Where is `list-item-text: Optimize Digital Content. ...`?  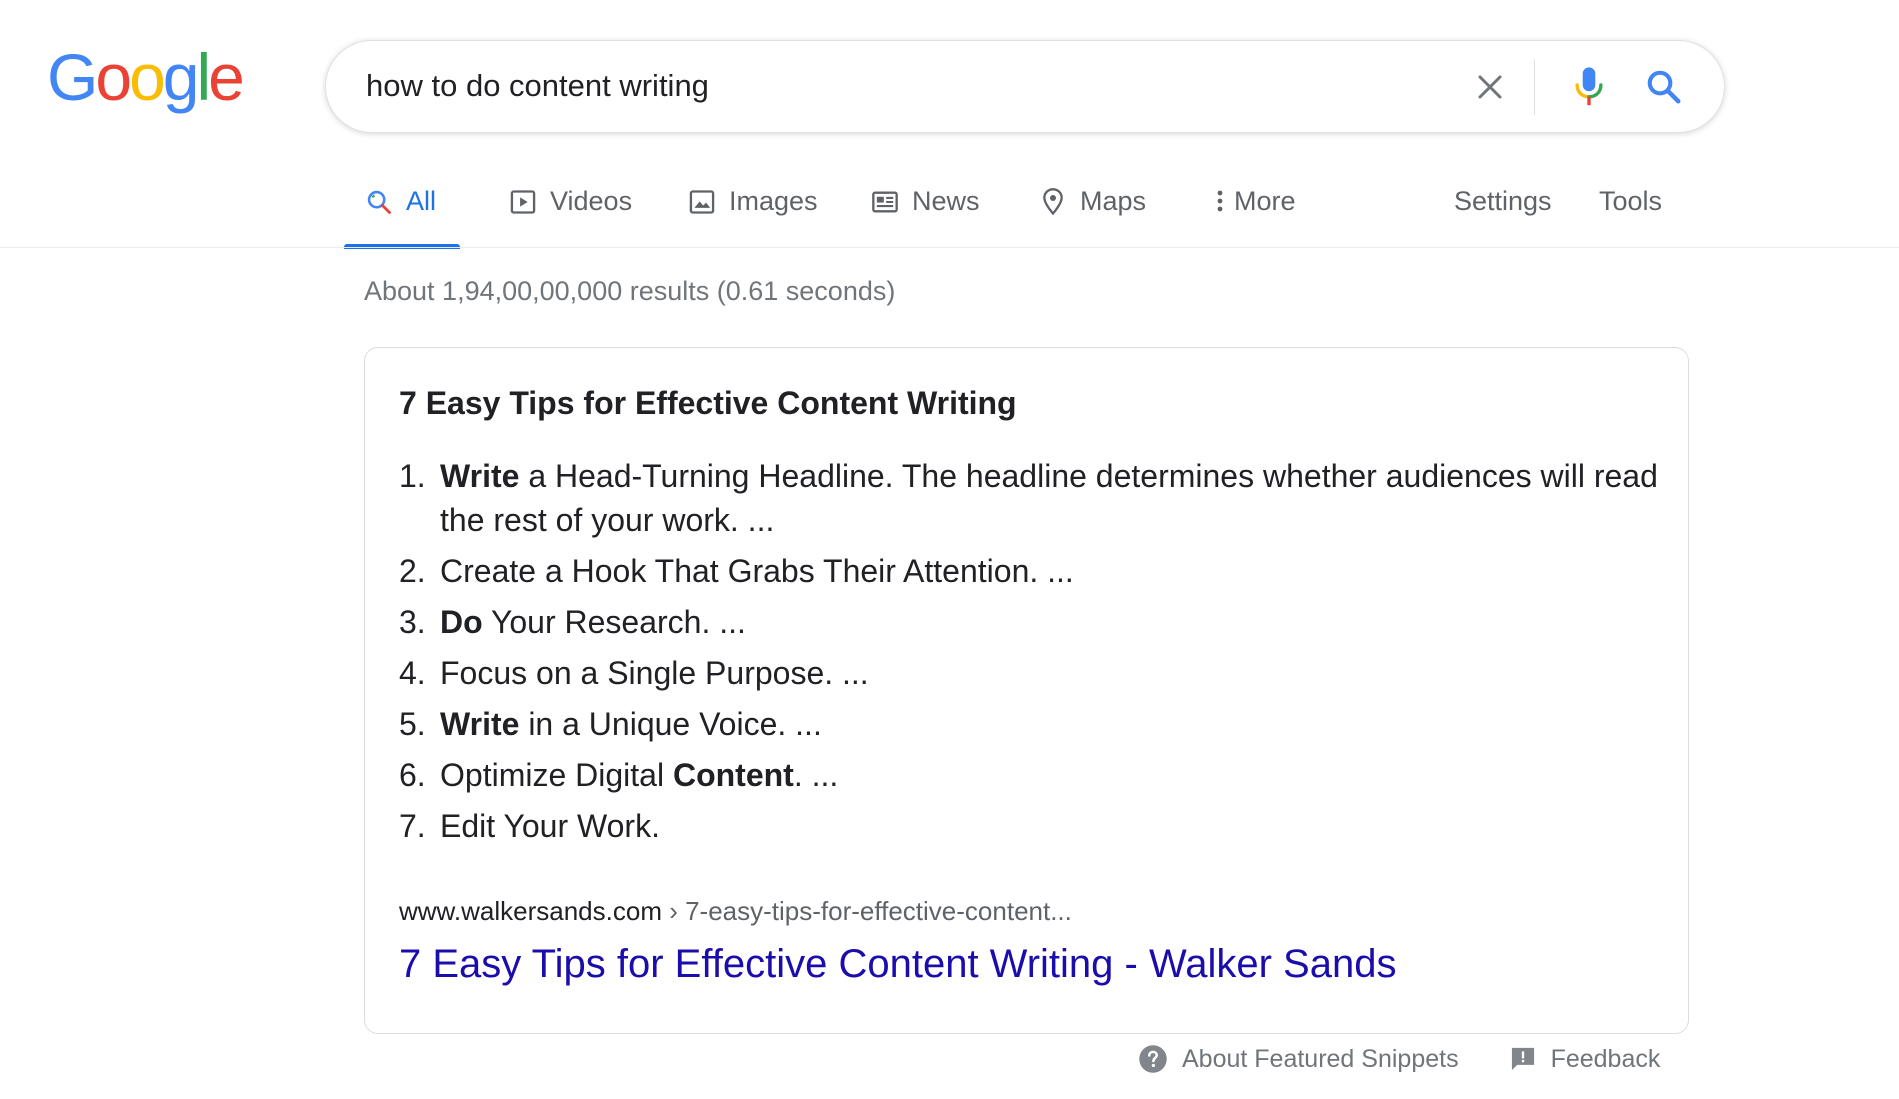
list-item-text: Optimize Digital Content. ... is located at coordinates (639, 775).